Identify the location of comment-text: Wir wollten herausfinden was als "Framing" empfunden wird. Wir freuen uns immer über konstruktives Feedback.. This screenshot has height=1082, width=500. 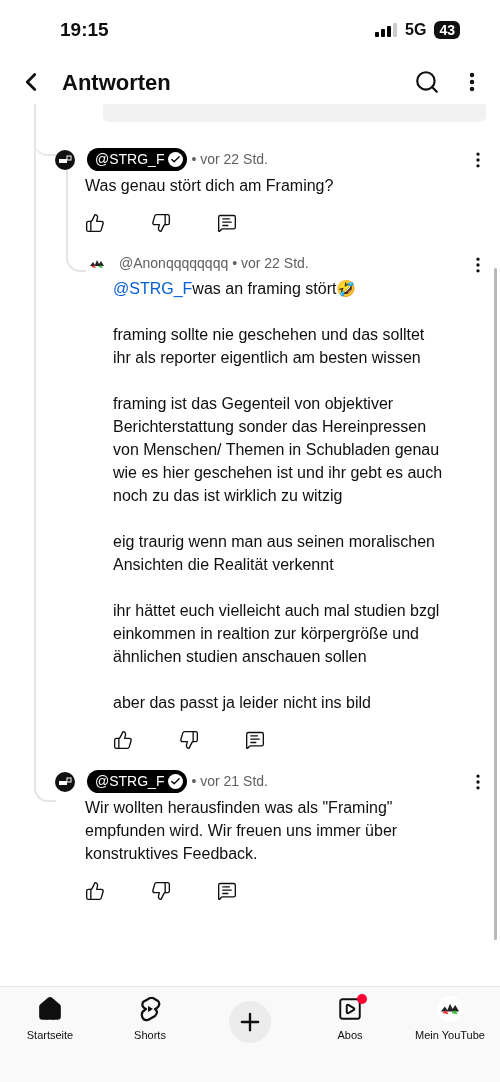
(242, 831).